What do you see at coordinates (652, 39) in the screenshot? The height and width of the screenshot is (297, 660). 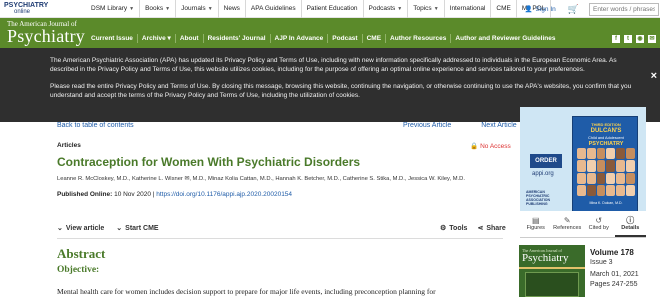 I see `email-icon: ✉` at bounding box center [652, 39].